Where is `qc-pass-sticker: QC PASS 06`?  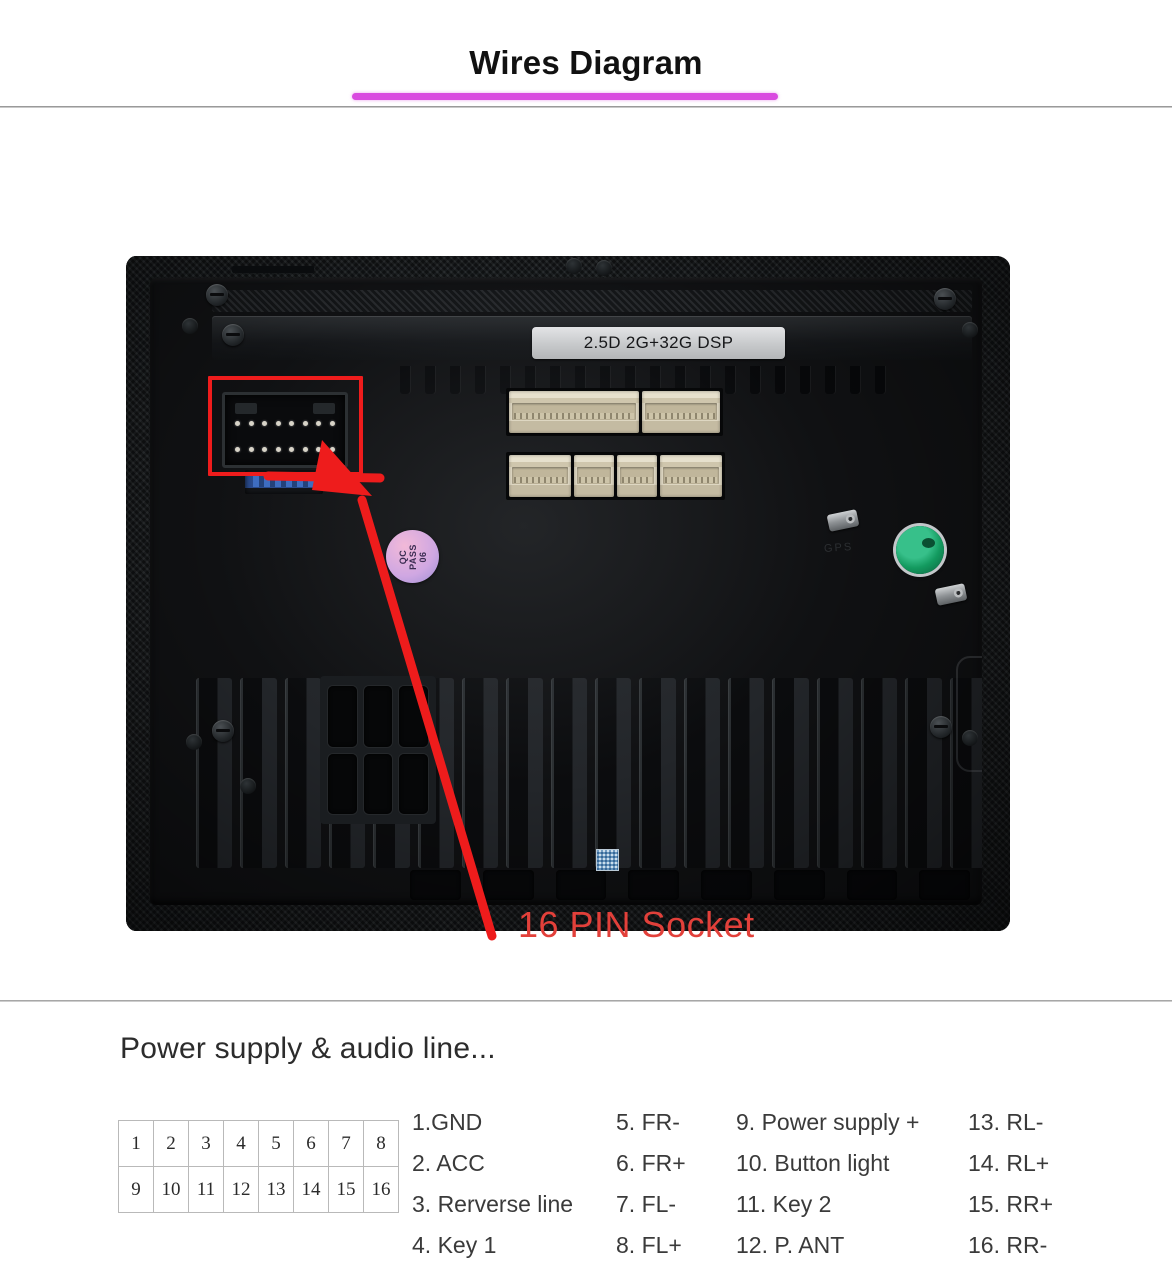 qc-pass-sticker: QC PASS 06 is located at coordinates (412, 556).